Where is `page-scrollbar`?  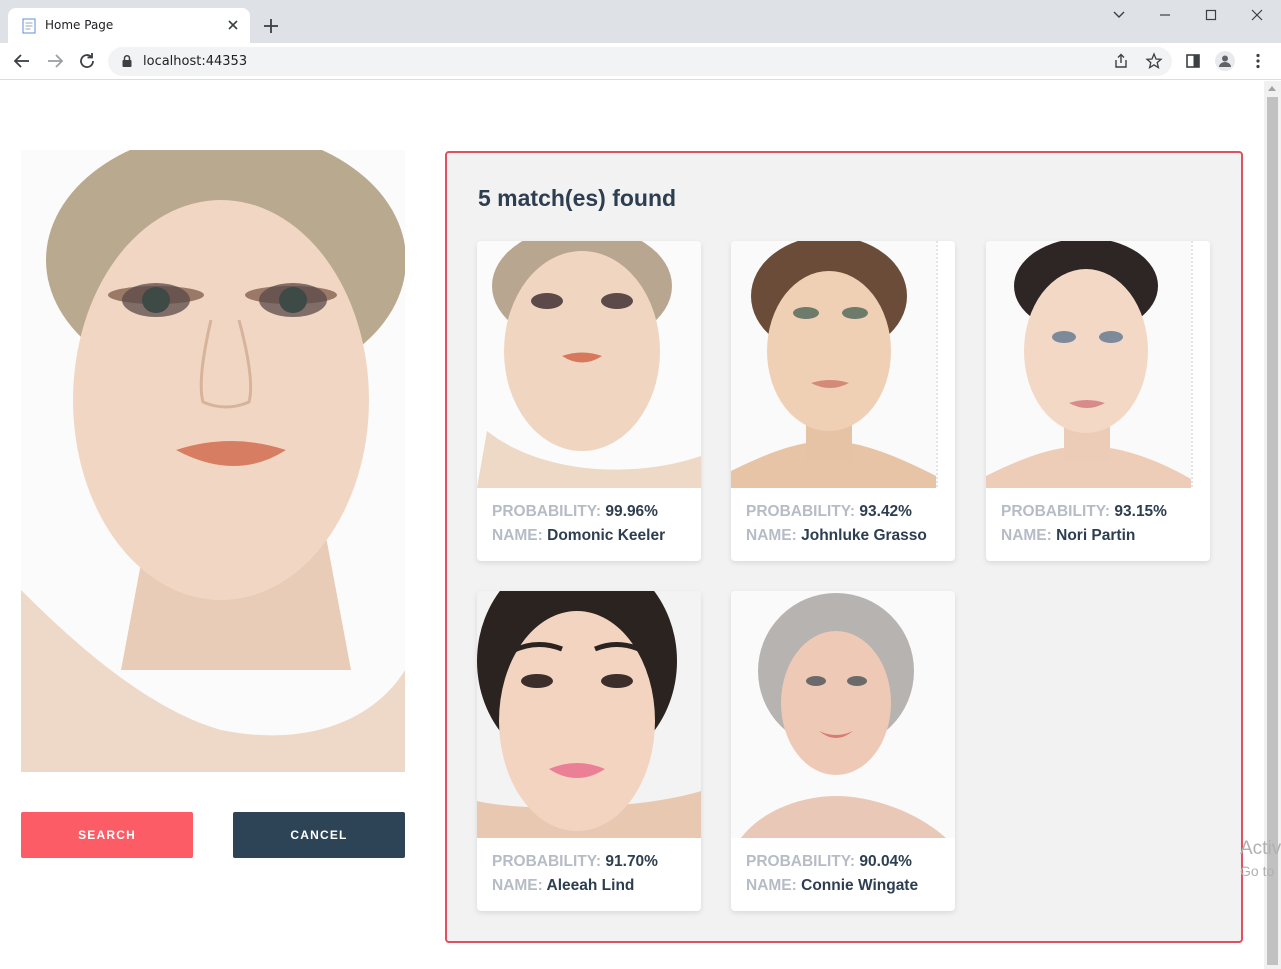 page-scrollbar is located at coordinates (1272, 525).